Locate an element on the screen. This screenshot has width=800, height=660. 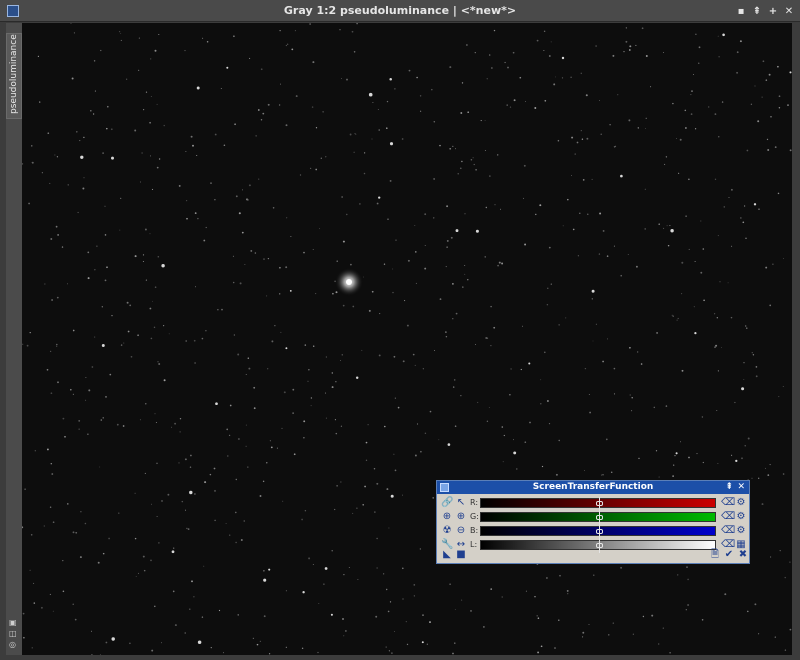
settings-b-icon: ⚙ is located at coordinates (741, 531).